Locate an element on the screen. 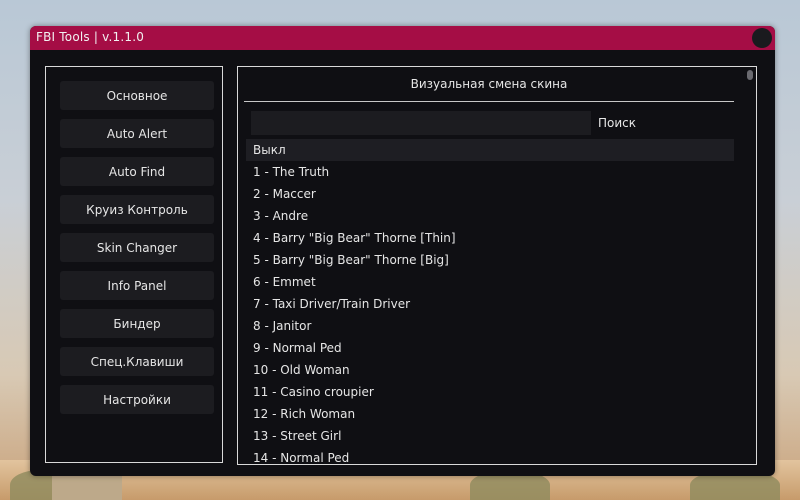 This screenshot has width=800, height=500. skin-list-item: 5 - Barry "Big Bear" Thorne [Big] is located at coordinates (490, 260).